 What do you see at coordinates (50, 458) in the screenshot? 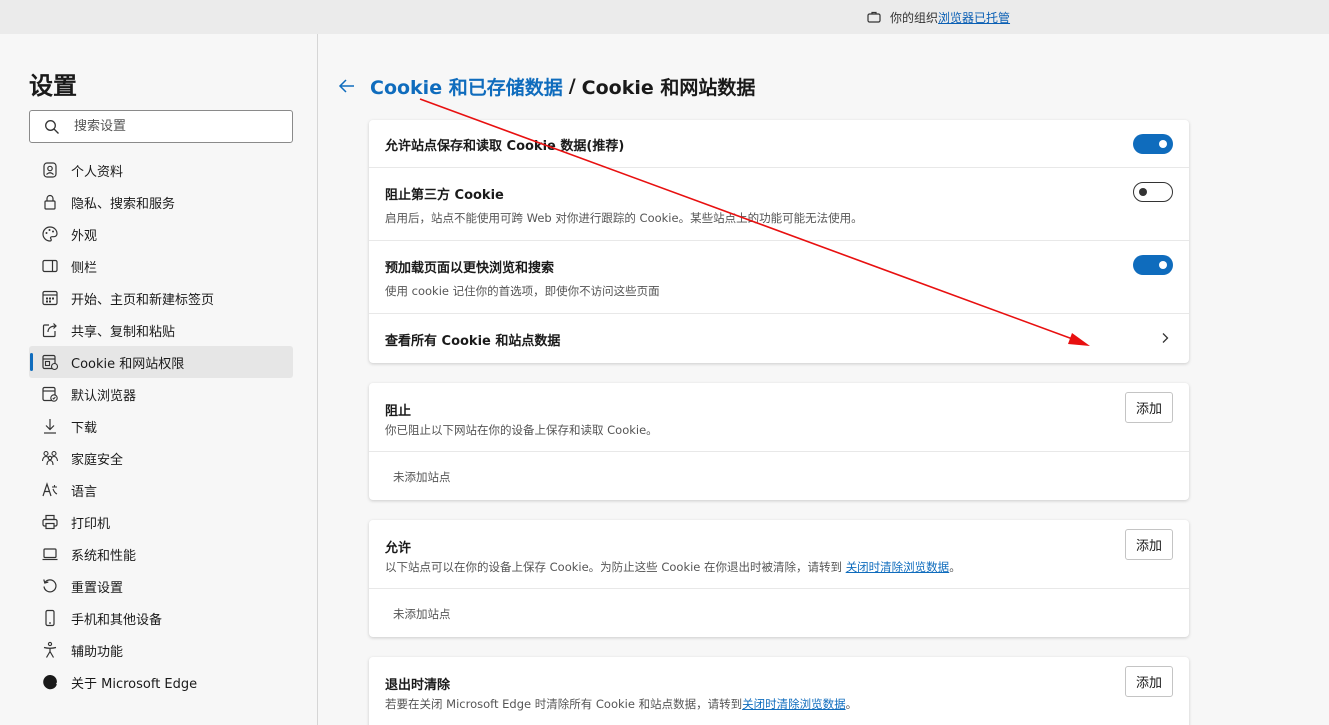
I see `family-icon` at bounding box center [50, 458].